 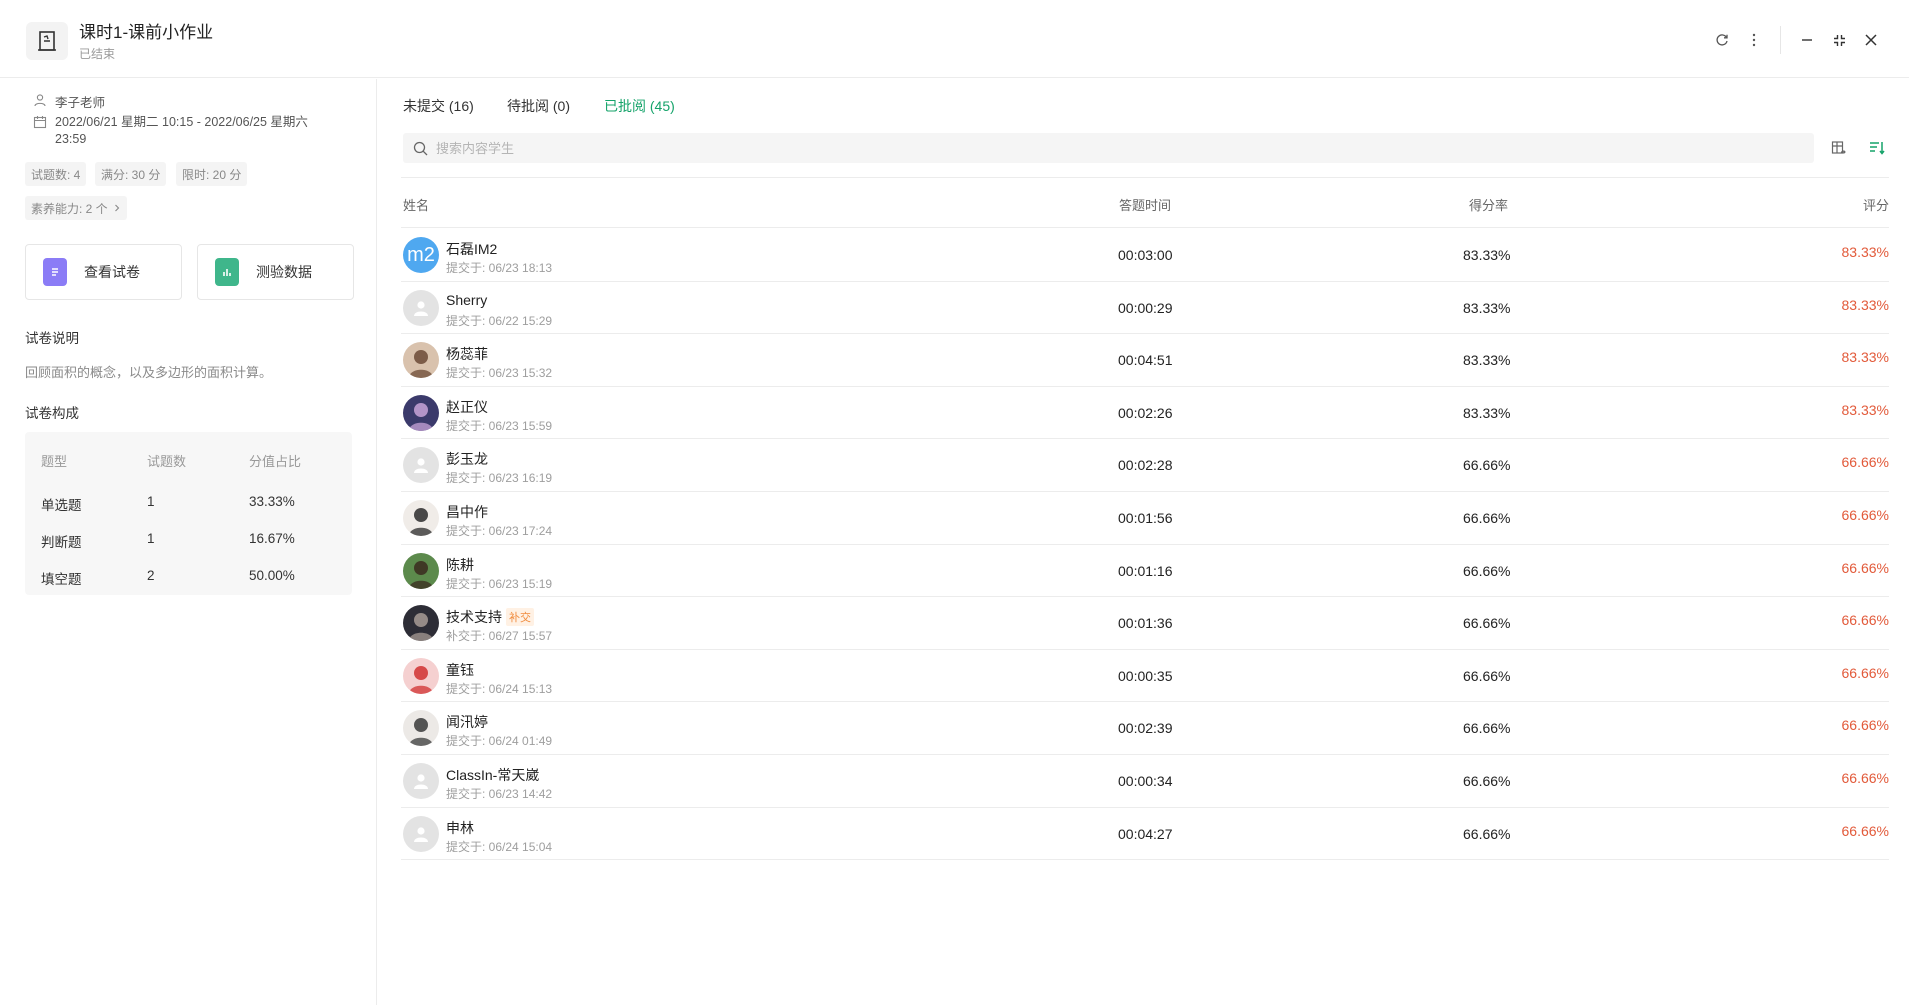 I want to click on student-name-wrap: Sherry, so click(x=466, y=300).